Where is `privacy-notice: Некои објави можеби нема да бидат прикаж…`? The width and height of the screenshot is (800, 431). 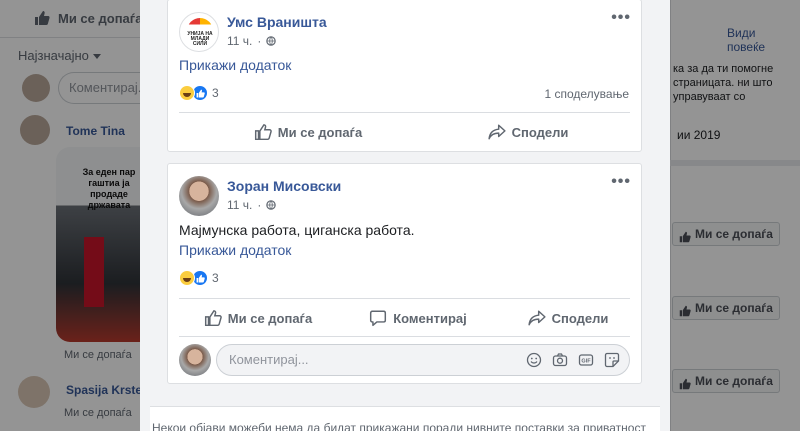 privacy-notice: Некои објави можеби нема да бидат прикаж… is located at coordinates (405, 418).